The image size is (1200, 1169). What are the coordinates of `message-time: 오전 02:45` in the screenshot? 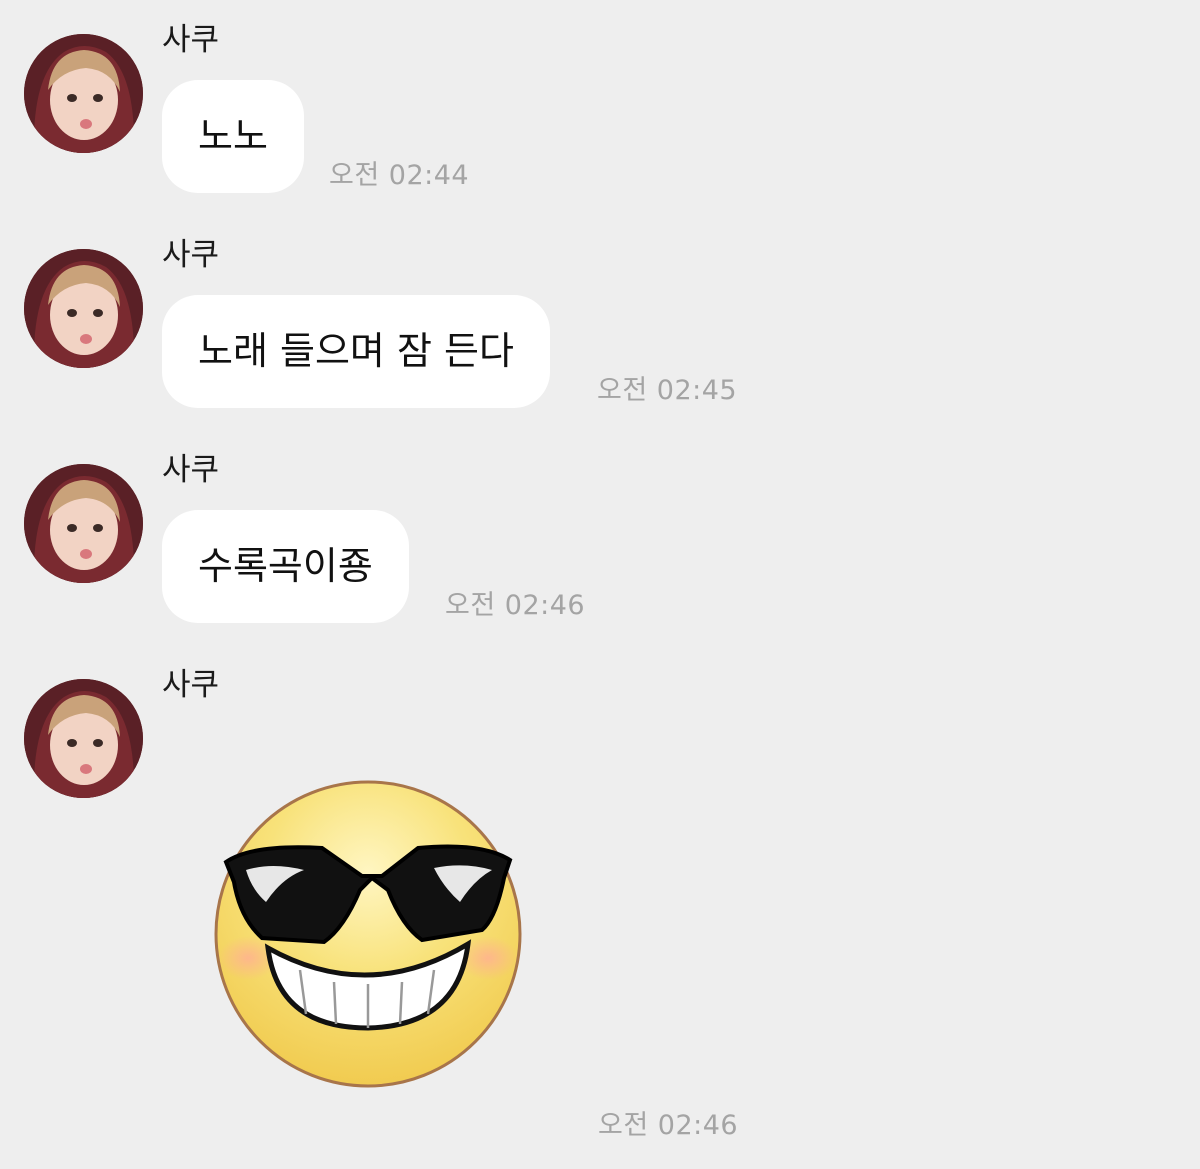 It's located at (667, 390).